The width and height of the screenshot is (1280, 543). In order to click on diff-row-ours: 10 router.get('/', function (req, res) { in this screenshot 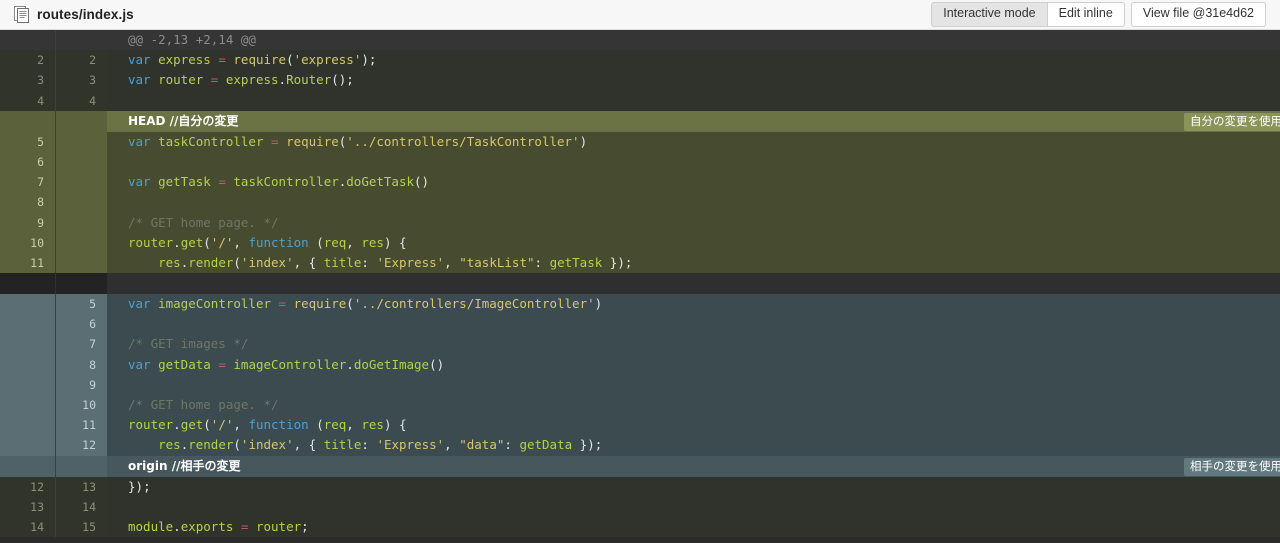, I will do `click(640, 242)`.